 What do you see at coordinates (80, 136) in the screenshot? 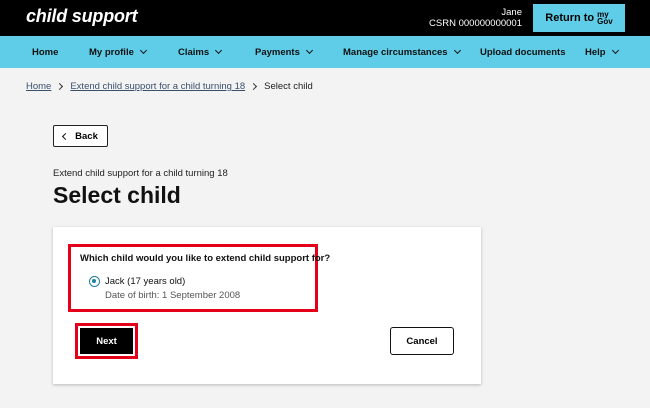
I see `back-button: Back` at bounding box center [80, 136].